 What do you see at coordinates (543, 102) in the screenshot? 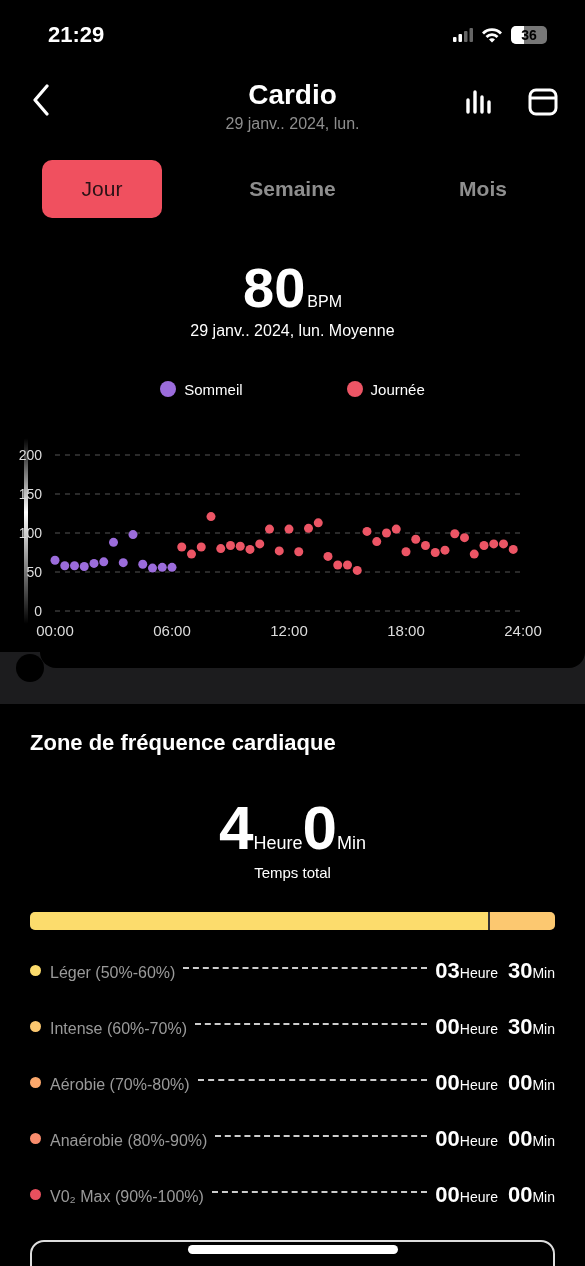
I see `calendar-icon` at bounding box center [543, 102].